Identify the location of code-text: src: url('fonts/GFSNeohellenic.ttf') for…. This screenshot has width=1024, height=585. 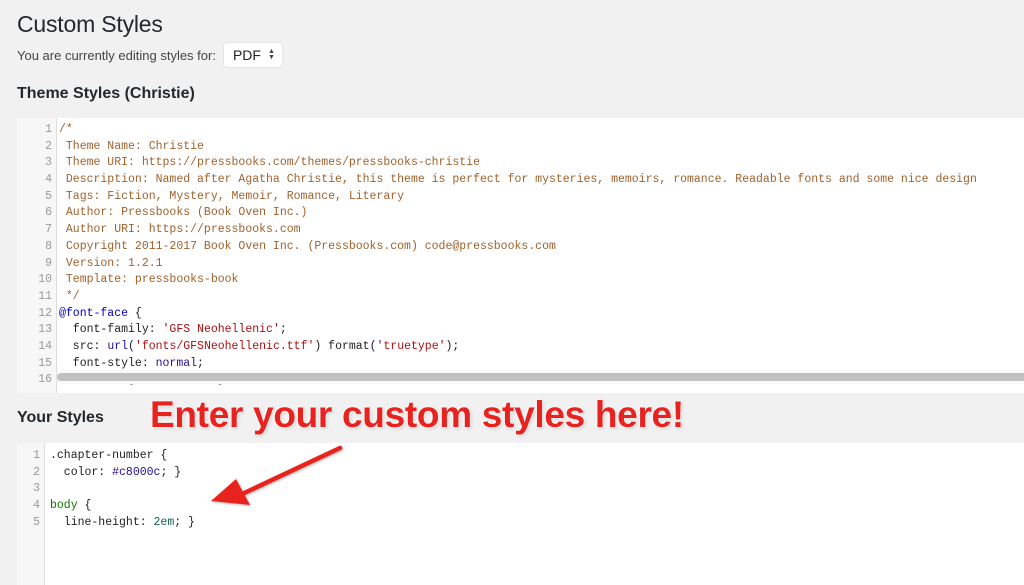
(259, 346).